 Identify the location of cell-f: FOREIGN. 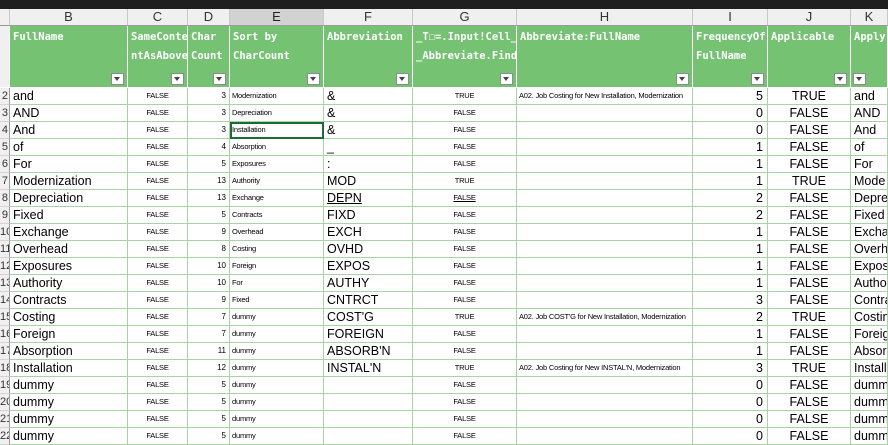
(368, 334).